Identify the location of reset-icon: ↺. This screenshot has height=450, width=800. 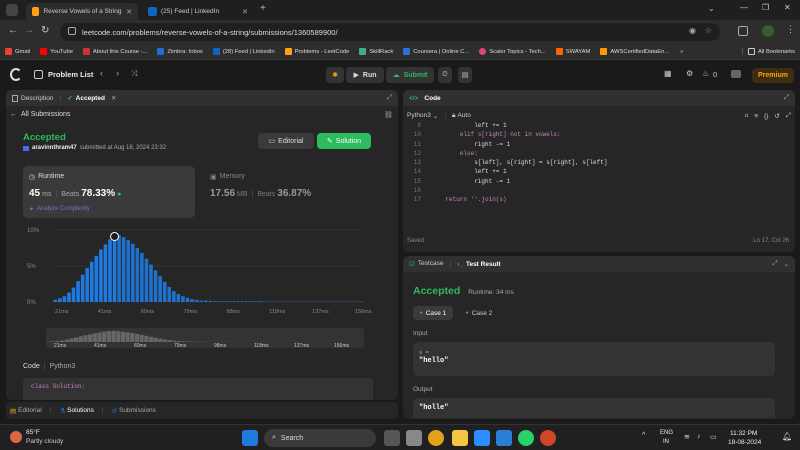
(776, 116).